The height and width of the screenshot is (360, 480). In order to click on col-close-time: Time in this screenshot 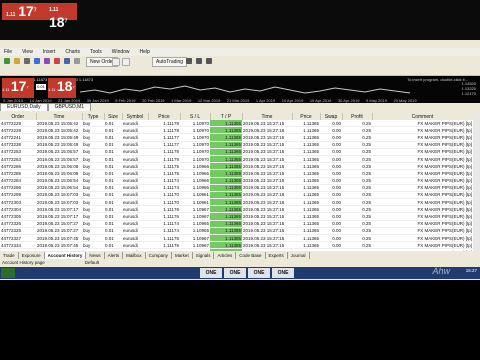, I will do `click(267, 116)`.